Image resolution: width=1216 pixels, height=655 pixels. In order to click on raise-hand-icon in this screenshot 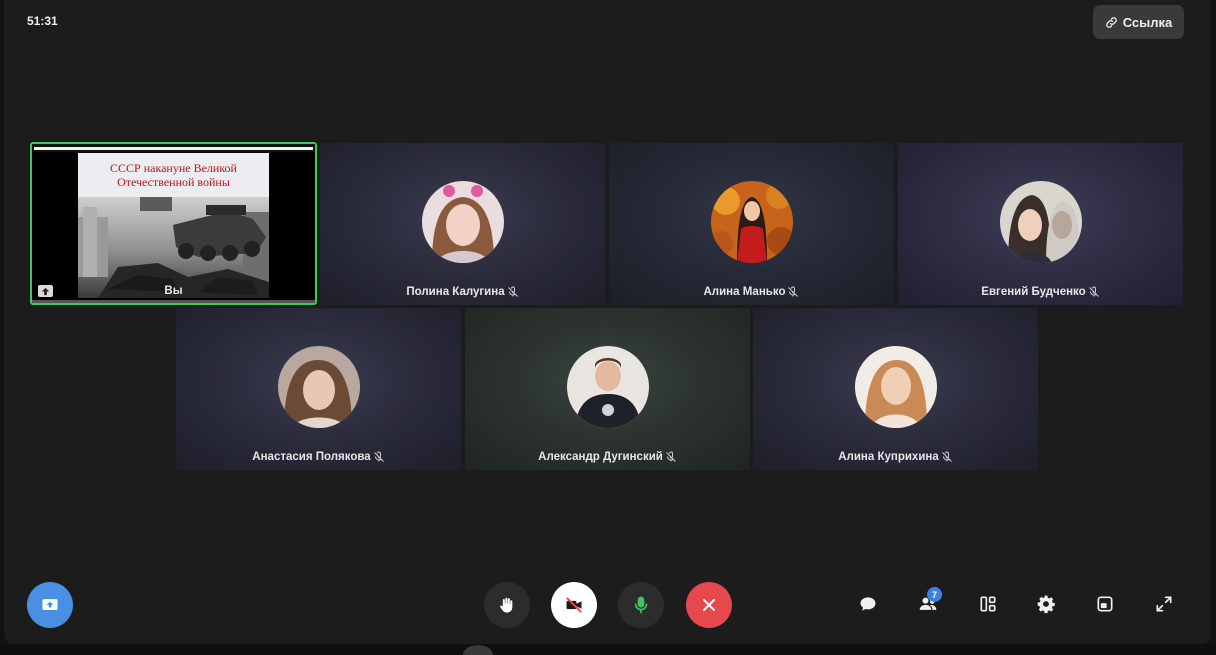, I will do `click(506, 605)`.